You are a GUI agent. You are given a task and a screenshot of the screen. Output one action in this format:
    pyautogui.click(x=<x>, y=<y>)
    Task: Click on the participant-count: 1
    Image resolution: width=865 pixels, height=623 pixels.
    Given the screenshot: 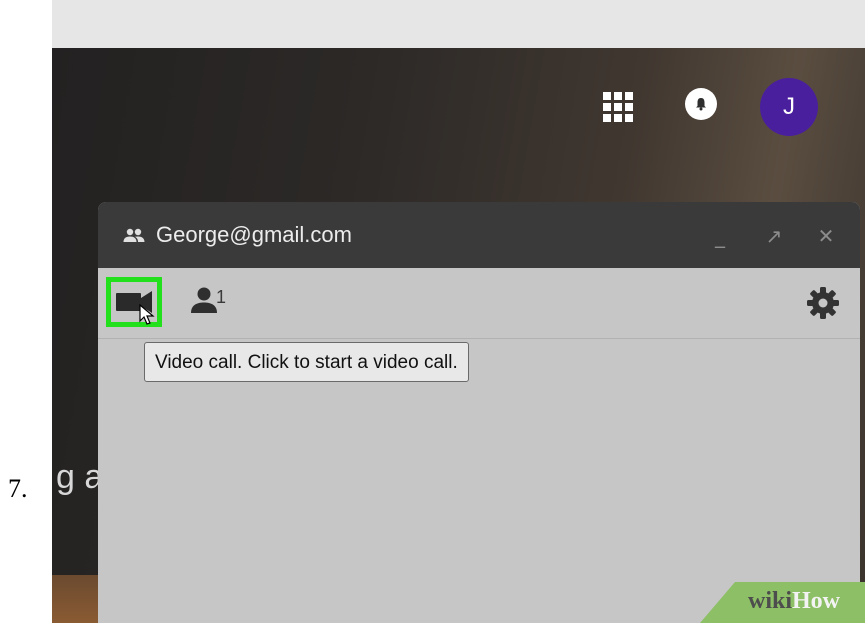 What is the action you would take?
    pyautogui.click(x=221, y=297)
    